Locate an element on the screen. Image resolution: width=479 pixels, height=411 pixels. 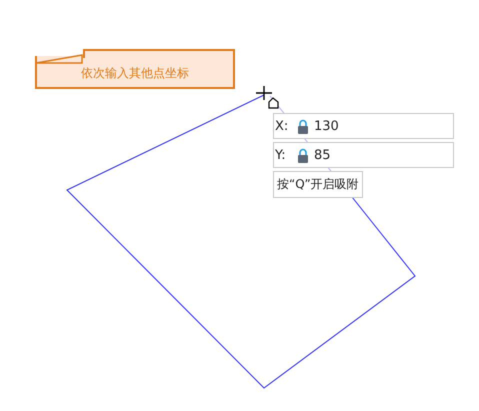
coordinate-value: 130 is located at coordinates (326, 126).